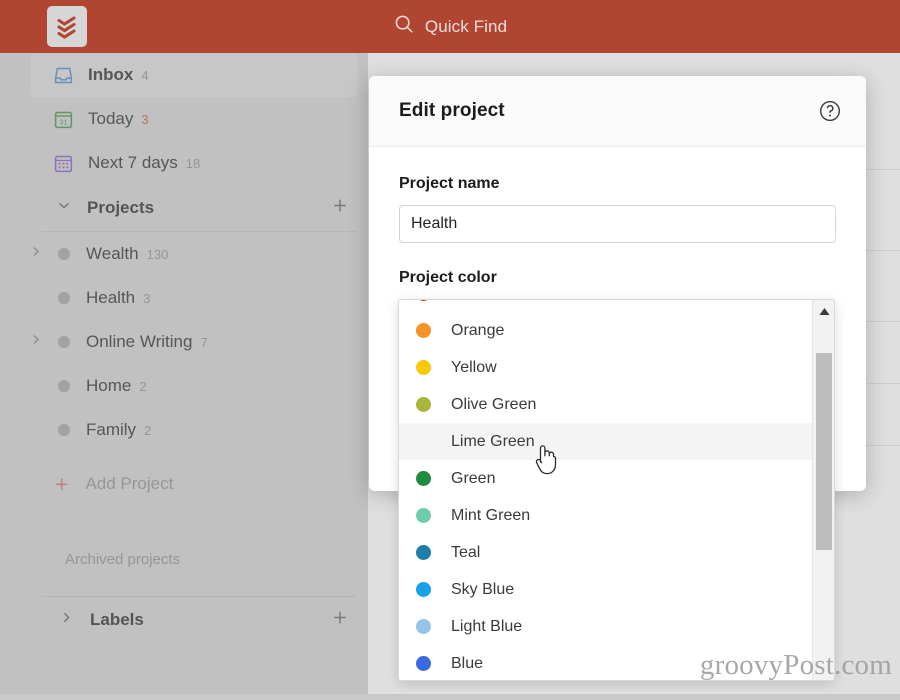  What do you see at coordinates (606, 306) in the screenshot?
I see `color-option-red: Red` at bounding box center [606, 306].